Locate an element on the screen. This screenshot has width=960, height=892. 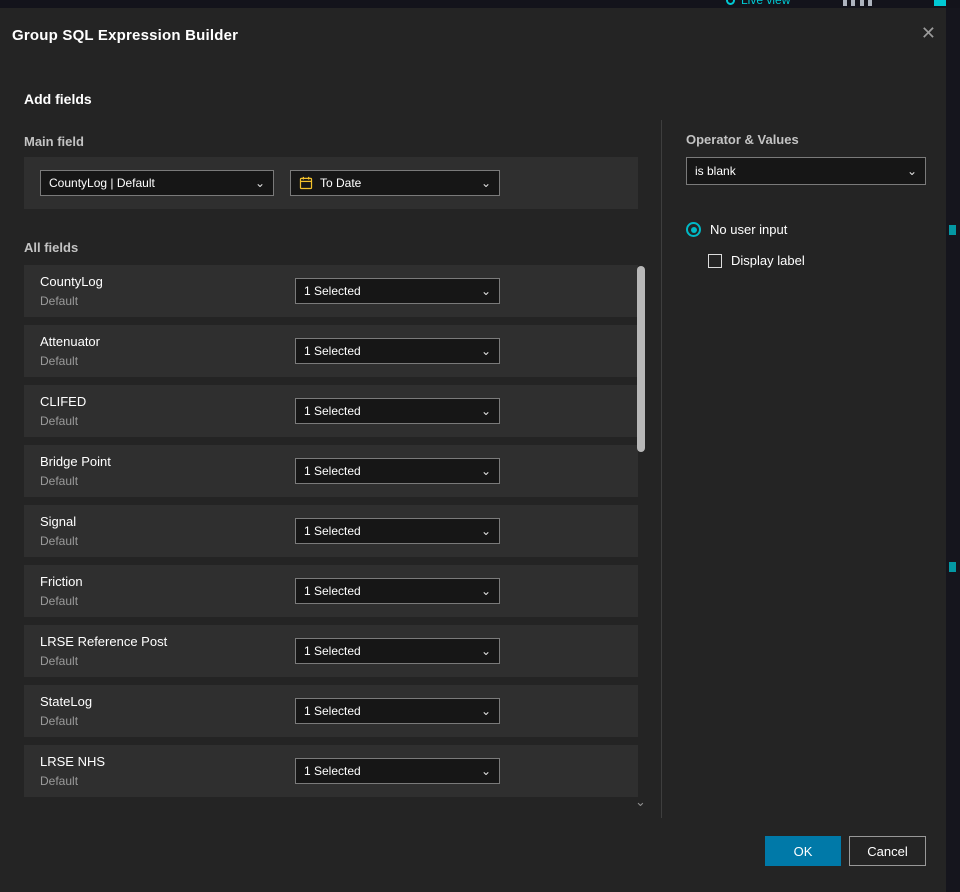
scroll-down-icon: ⌄ is located at coordinates (640, 801).